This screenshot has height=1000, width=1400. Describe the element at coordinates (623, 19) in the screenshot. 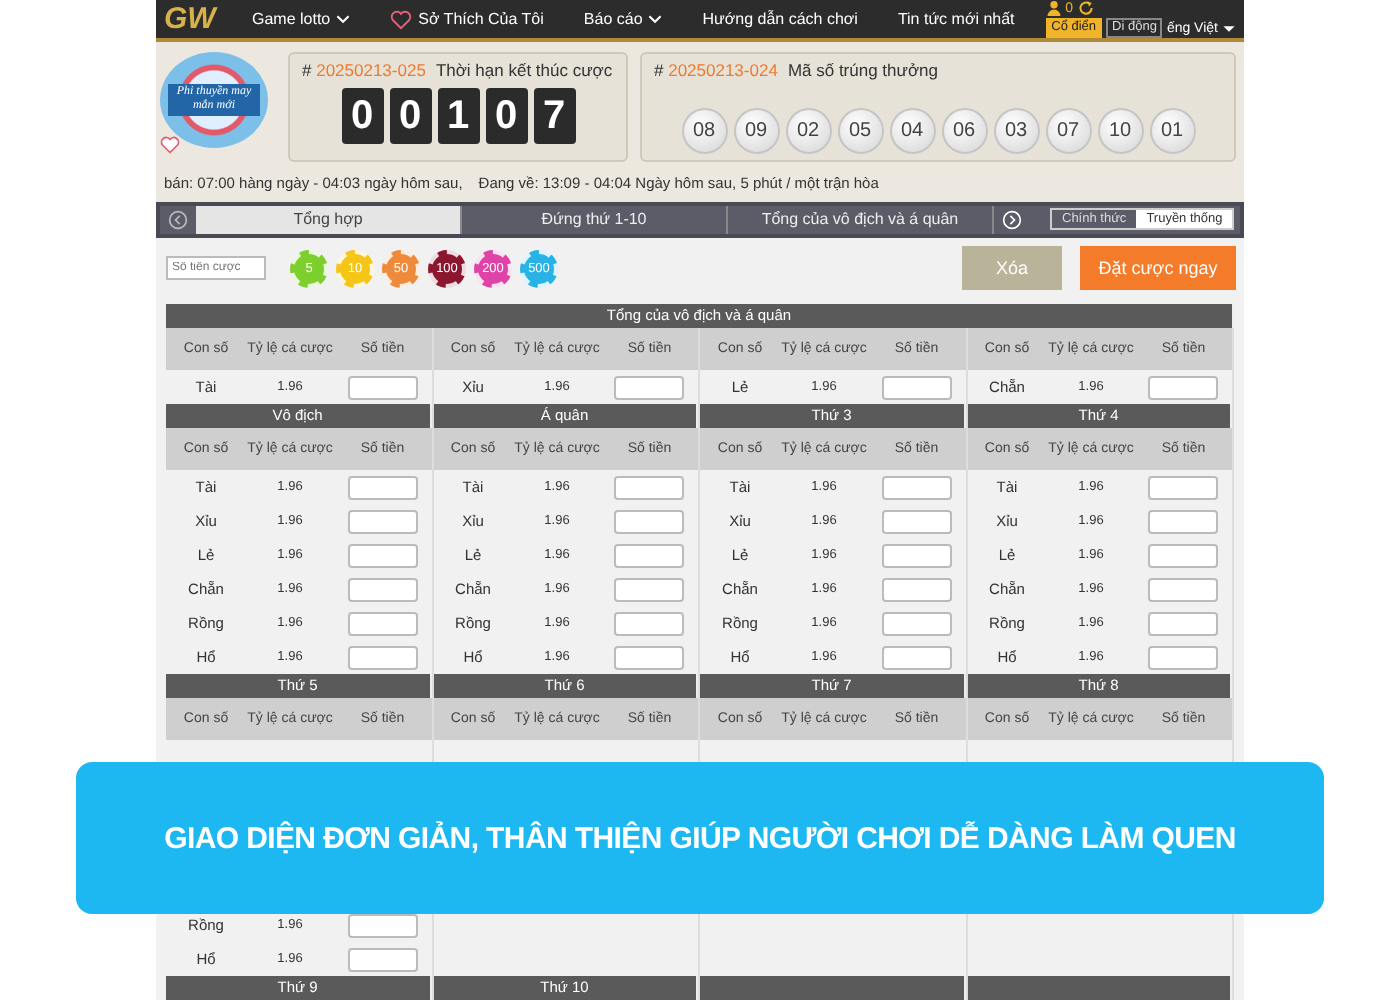

I see `nav-menu-item: Báo cáo` at that location.